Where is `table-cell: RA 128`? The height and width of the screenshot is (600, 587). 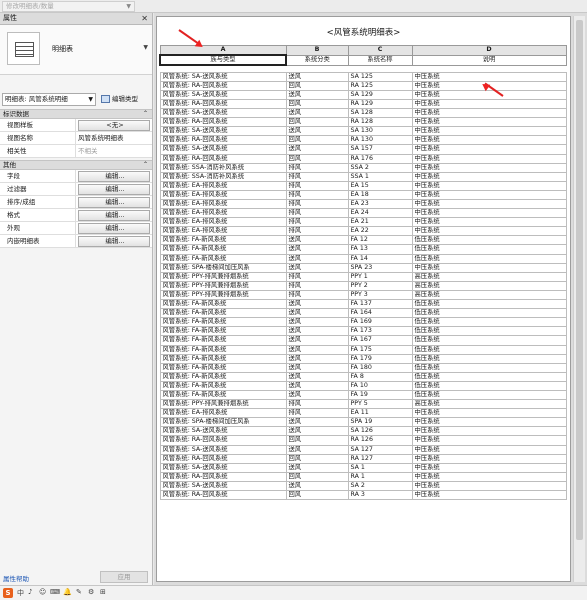
table-cell: RA 128 is located at coordinates (380, 122).